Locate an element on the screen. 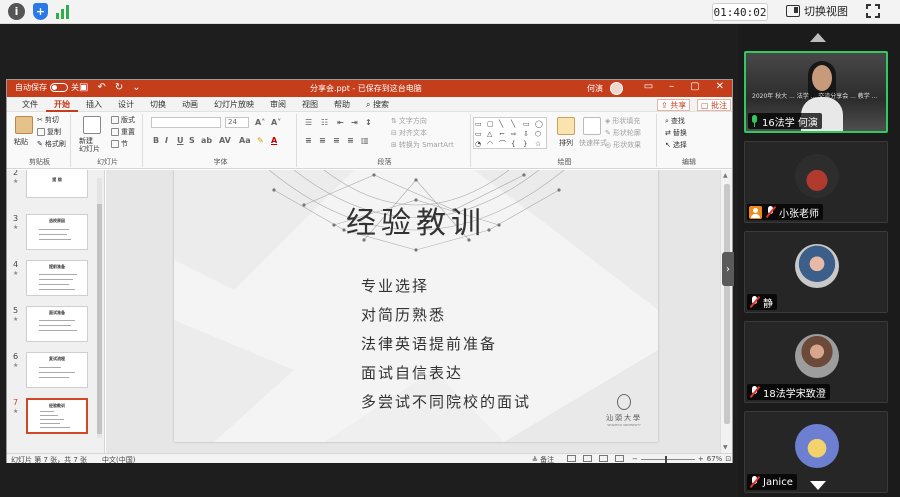 This screenshot has height=497, width=900. thumbnails-scrollbar is located at coordinates (99, 308).